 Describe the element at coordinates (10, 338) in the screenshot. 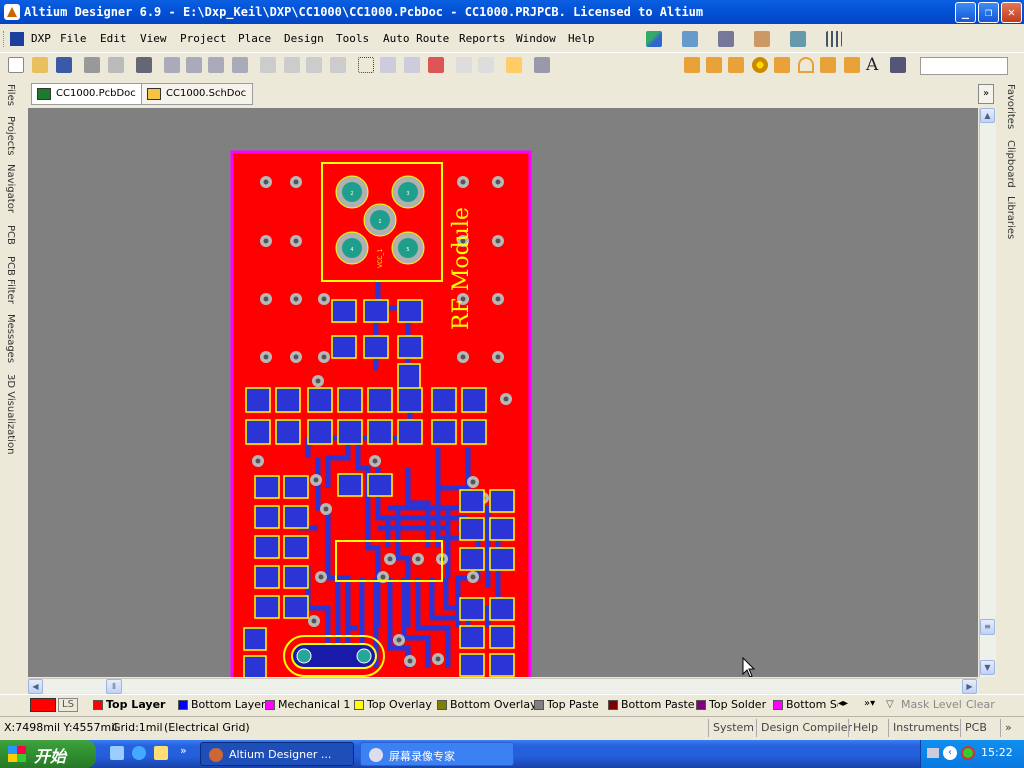

I see `panel-tab-messages: Messages` at that location.